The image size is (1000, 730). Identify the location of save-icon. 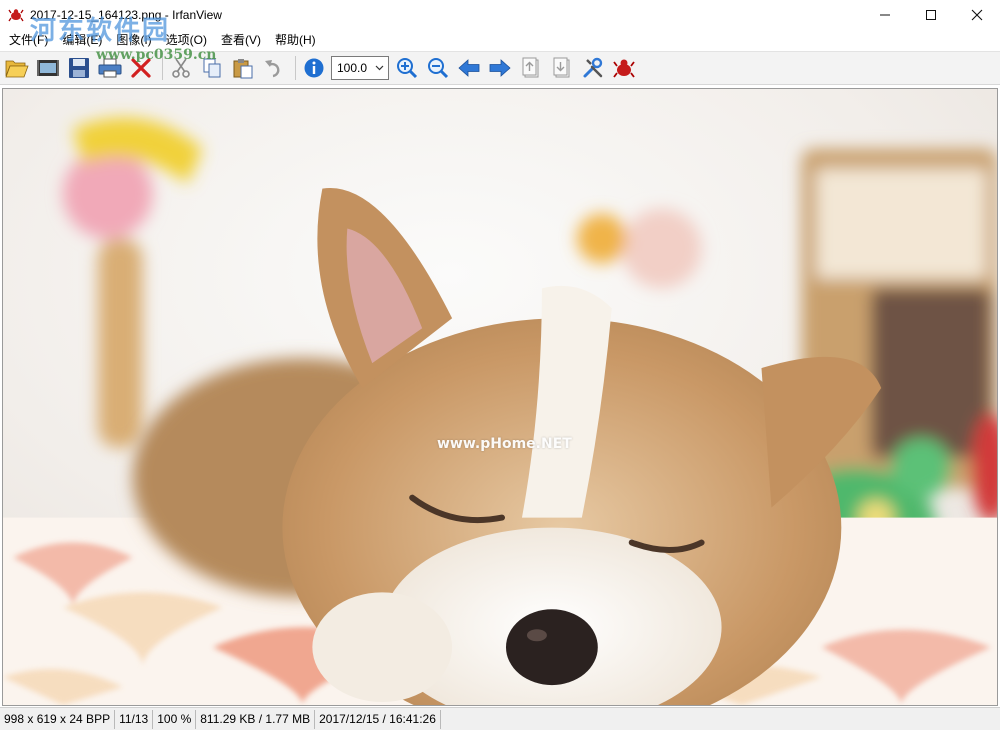
(79, 68).